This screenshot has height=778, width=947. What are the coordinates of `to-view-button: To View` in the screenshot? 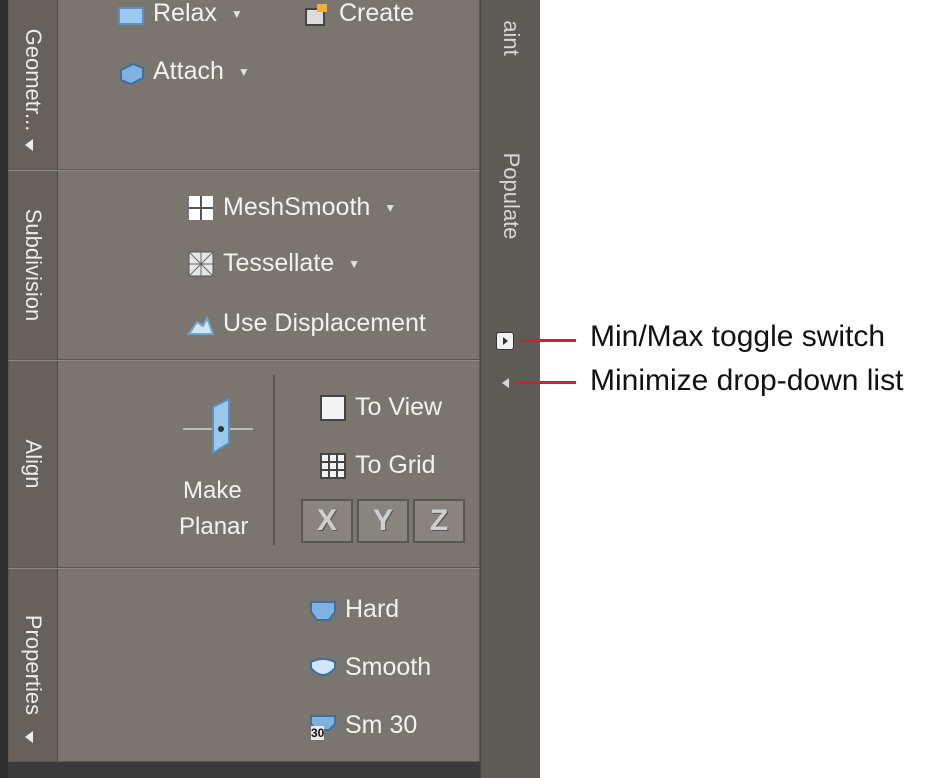 It's located at (380, 407).